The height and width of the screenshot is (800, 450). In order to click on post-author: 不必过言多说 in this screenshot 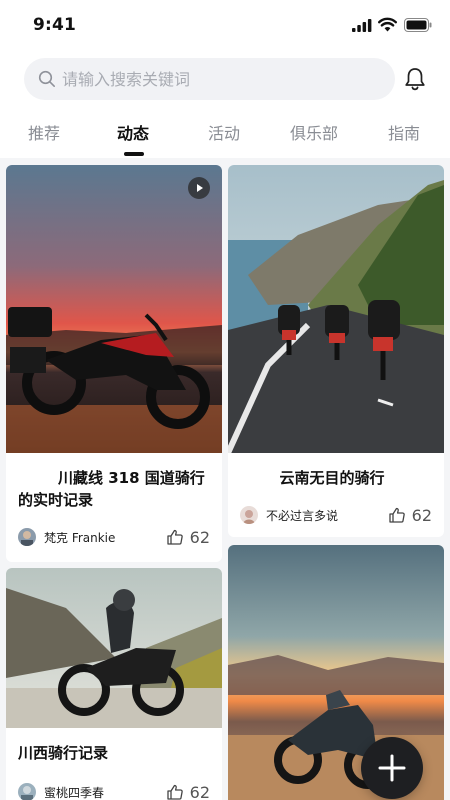, I will do `click(289, 515)`.